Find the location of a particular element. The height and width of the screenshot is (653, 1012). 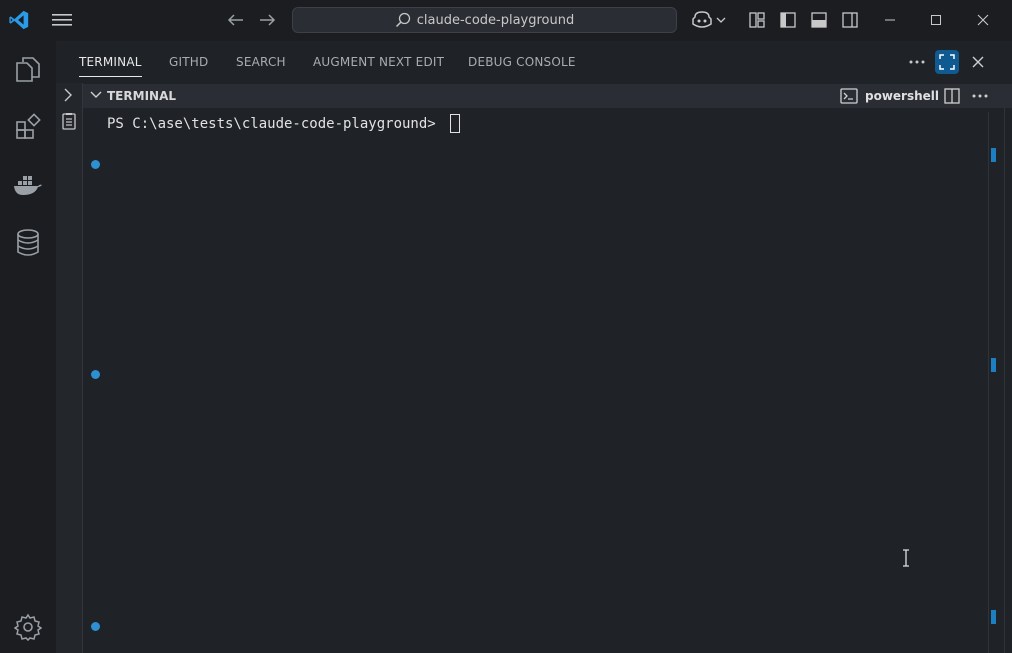

toggle-secondary-sidebar-icon is located at coordinates (850, 20).